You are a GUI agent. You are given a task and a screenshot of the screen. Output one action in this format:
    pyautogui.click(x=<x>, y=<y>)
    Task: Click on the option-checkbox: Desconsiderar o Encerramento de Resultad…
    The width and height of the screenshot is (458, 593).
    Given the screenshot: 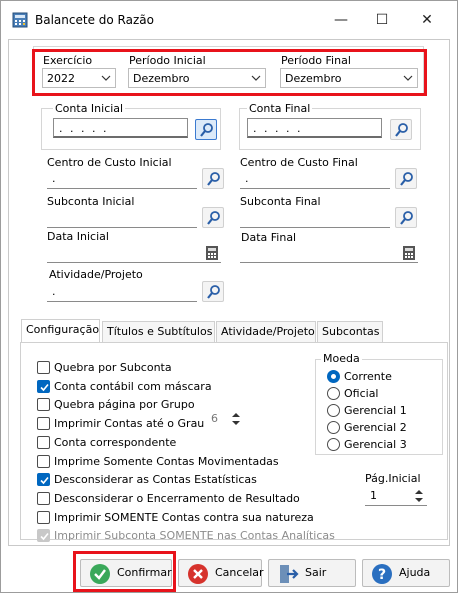 What is the action you would take?
    pyautogui.click(x=177, y=499)
    